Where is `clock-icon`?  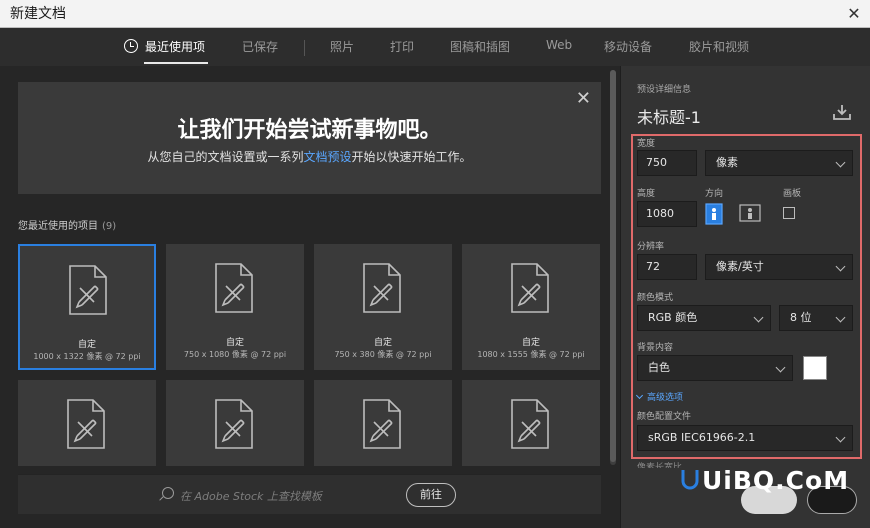
clock-icon is located at coordinates (131, 46).